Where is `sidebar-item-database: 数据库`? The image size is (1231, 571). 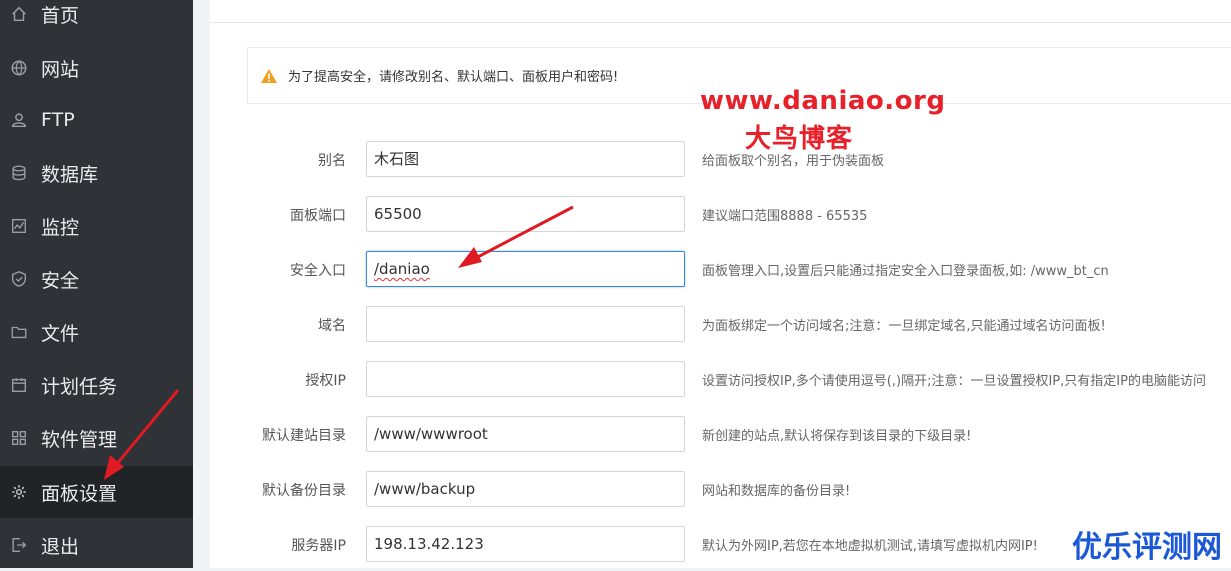 sidebar-item-database: 数据库 is located at coordinates (96, 173).